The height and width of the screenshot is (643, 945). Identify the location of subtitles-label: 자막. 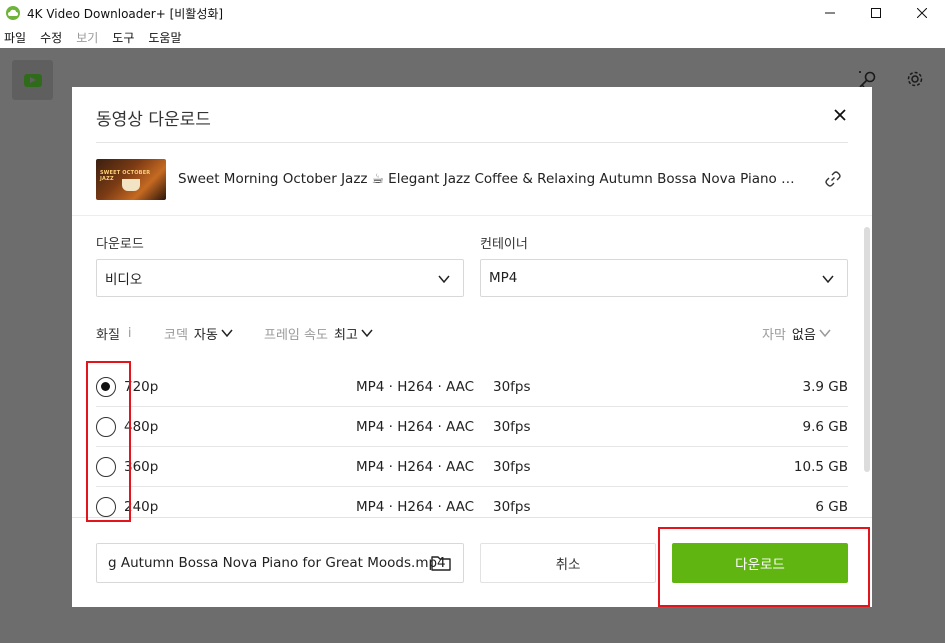
(774, 335).